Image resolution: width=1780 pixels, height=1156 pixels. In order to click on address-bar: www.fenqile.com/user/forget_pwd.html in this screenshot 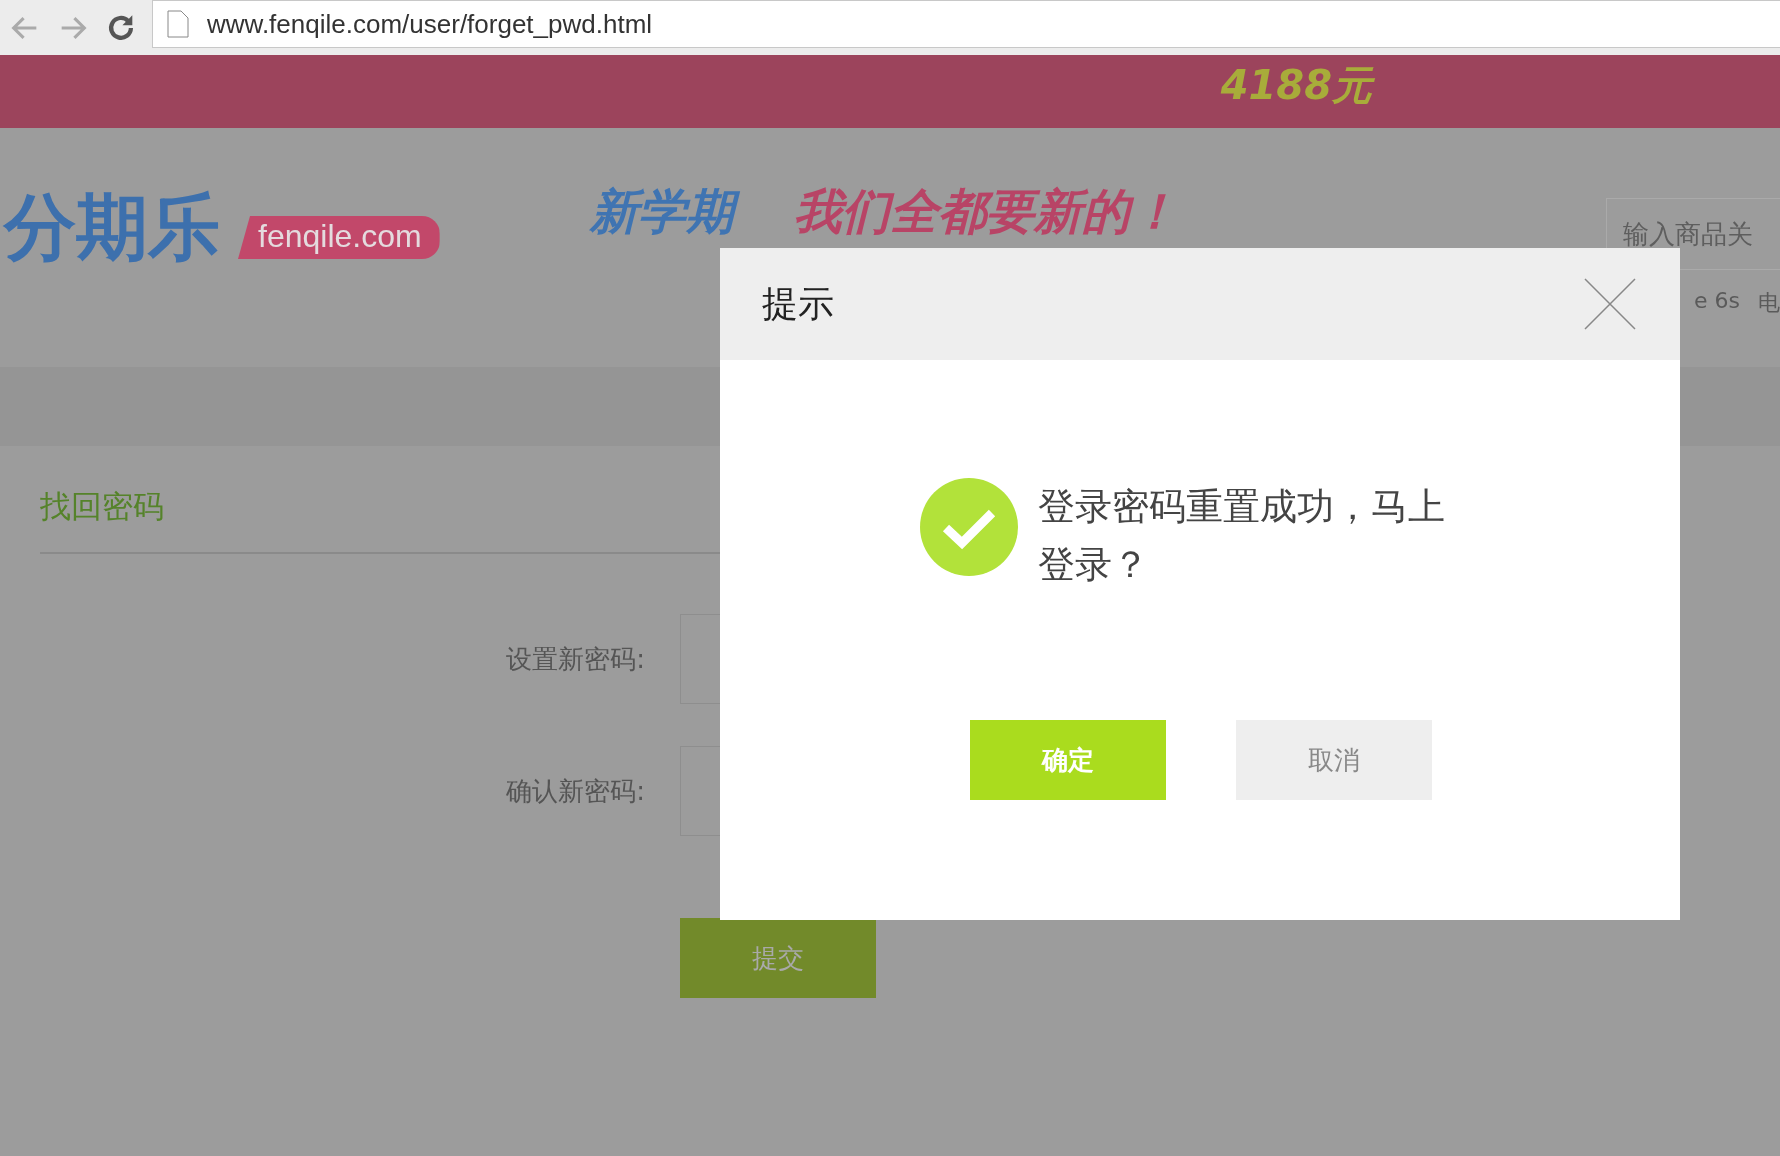, I will do `click(966, 24)`.